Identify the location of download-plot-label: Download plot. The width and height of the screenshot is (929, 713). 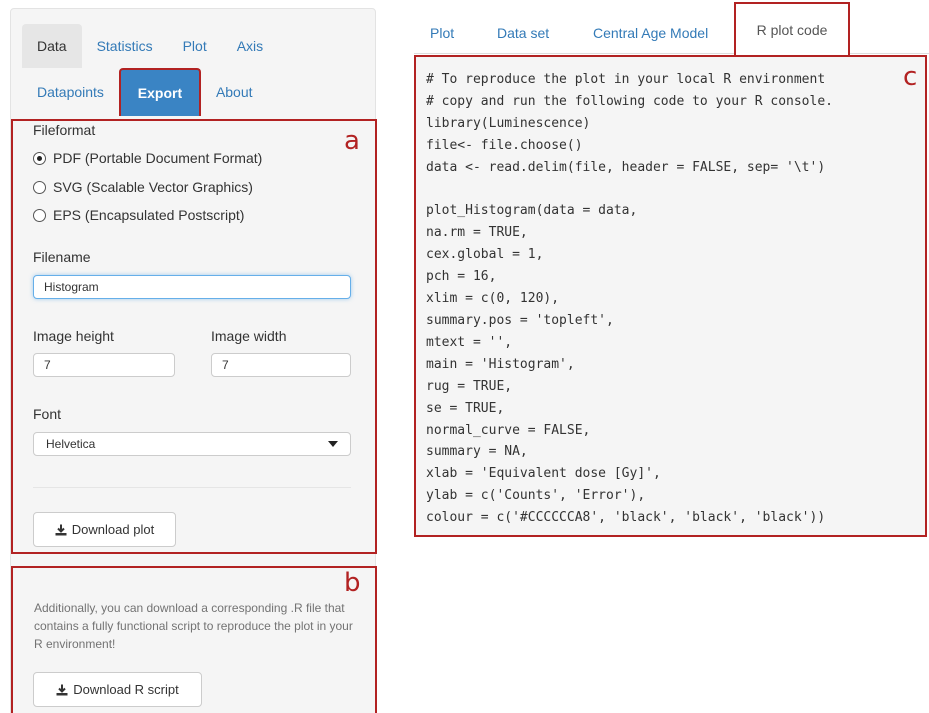
(113, 529).